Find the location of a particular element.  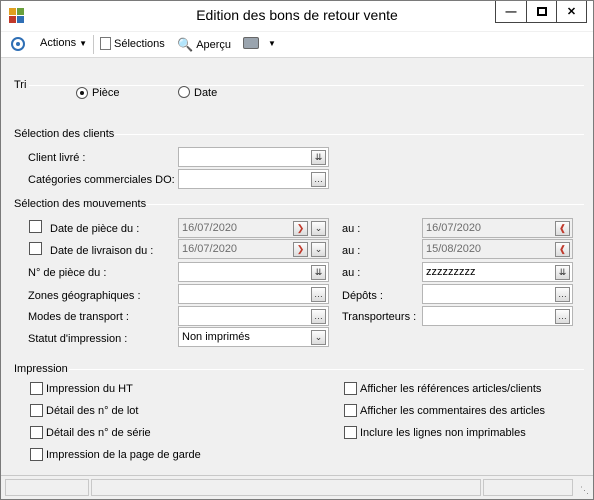

date-piece-checkbox is located at coordinates (35, 226).